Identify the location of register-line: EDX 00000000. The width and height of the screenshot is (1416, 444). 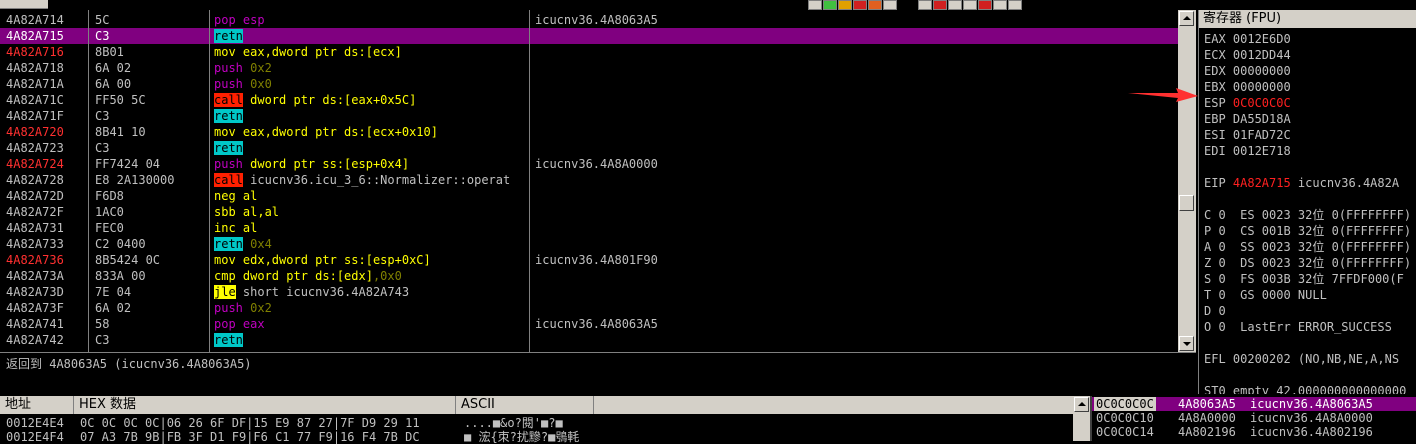
(1247, 71).